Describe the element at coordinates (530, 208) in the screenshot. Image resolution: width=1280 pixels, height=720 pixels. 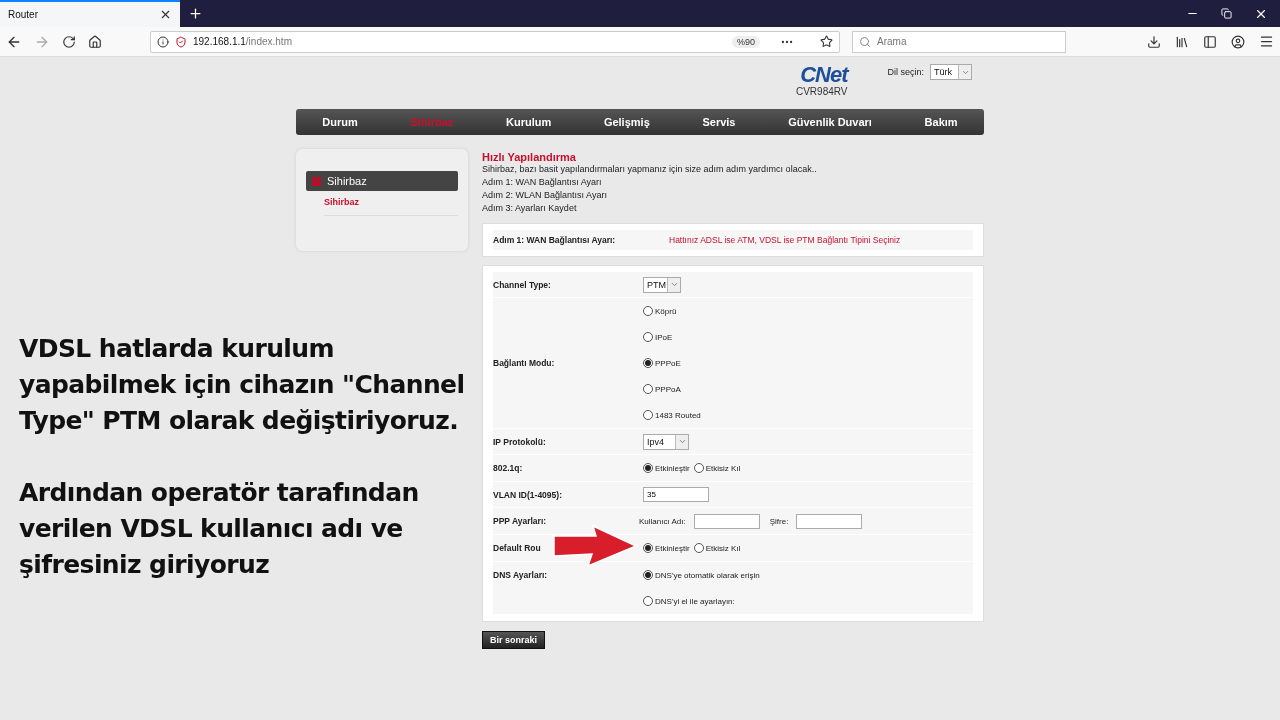
I see `intro-text: Adım 3: Ayarları Kaydet` at that location.